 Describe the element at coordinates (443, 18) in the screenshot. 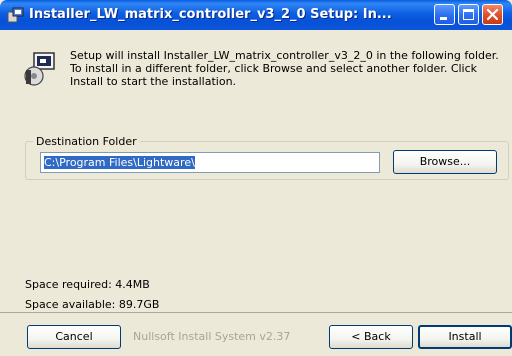

I see `minimize-icon` at that location.